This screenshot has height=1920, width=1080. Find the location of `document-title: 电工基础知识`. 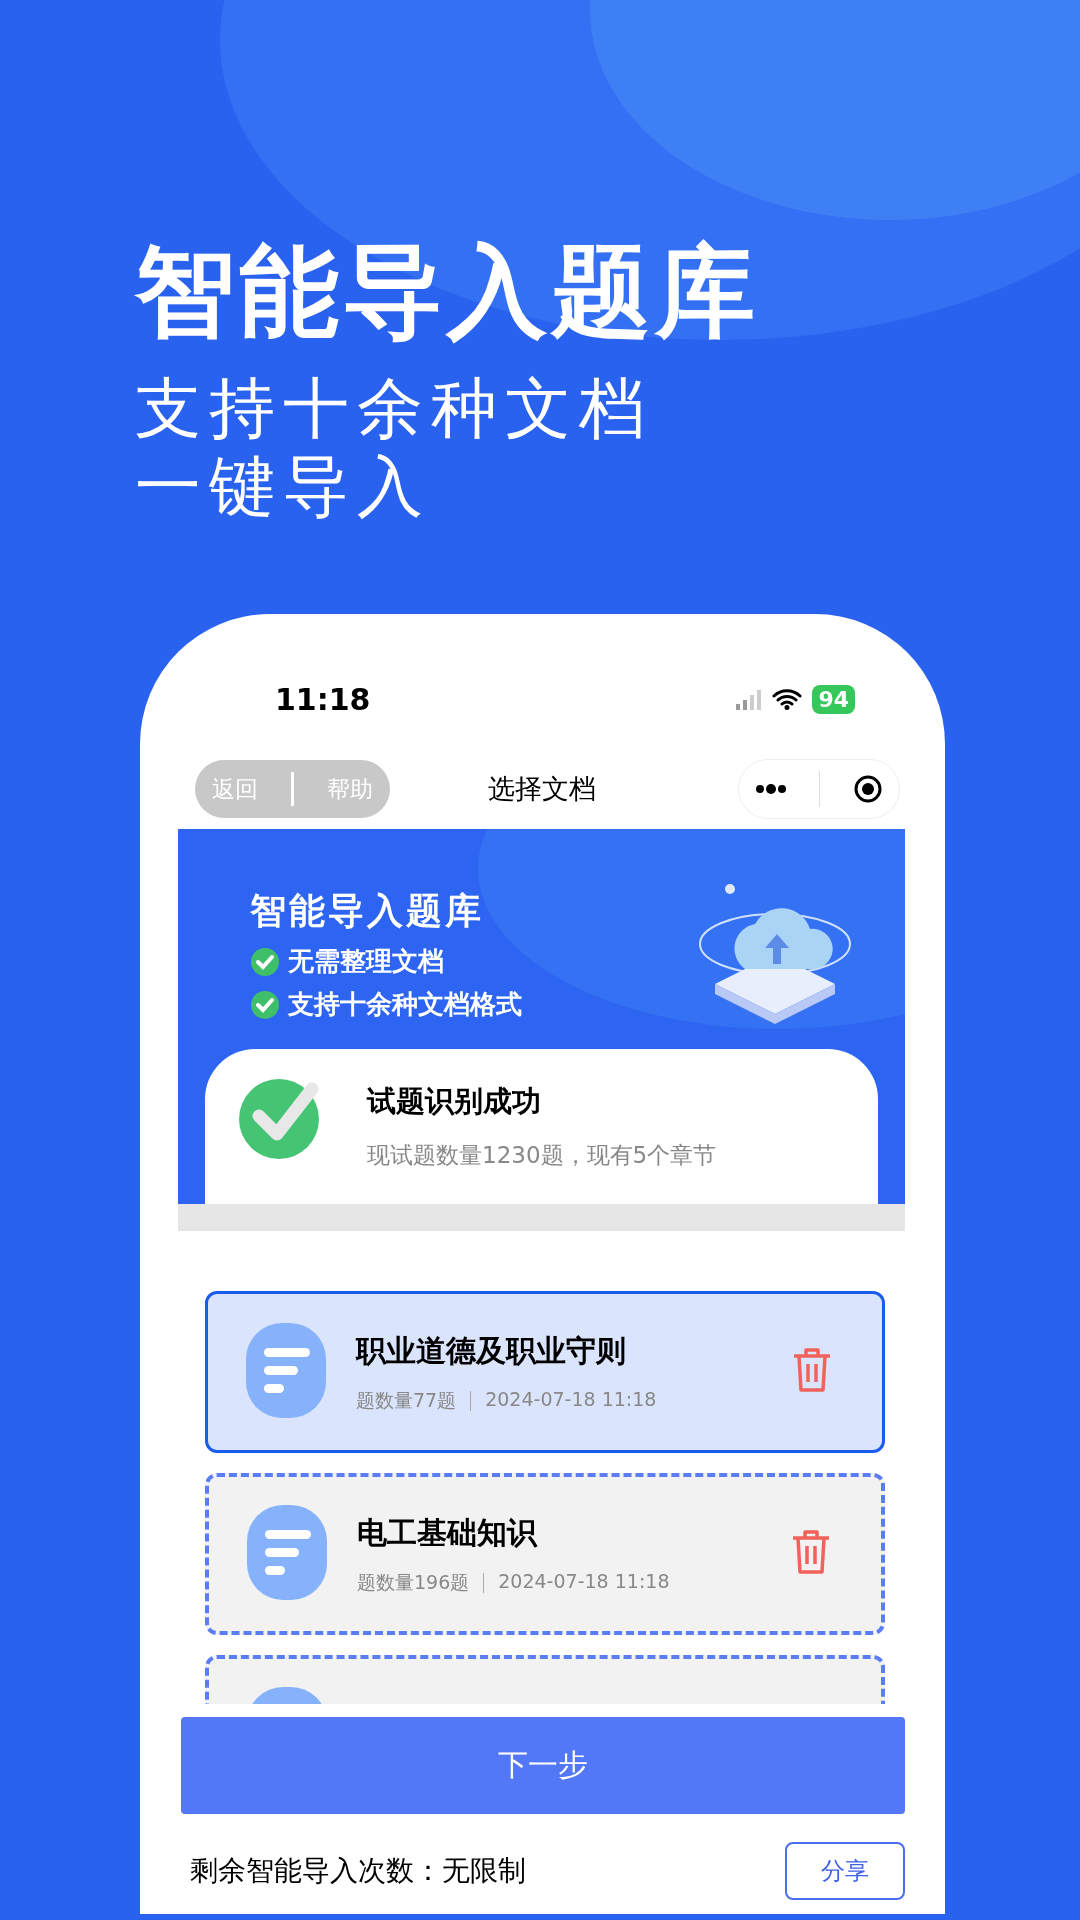

document-title: 电工基础知识 is located at coordinates (448, 1532).